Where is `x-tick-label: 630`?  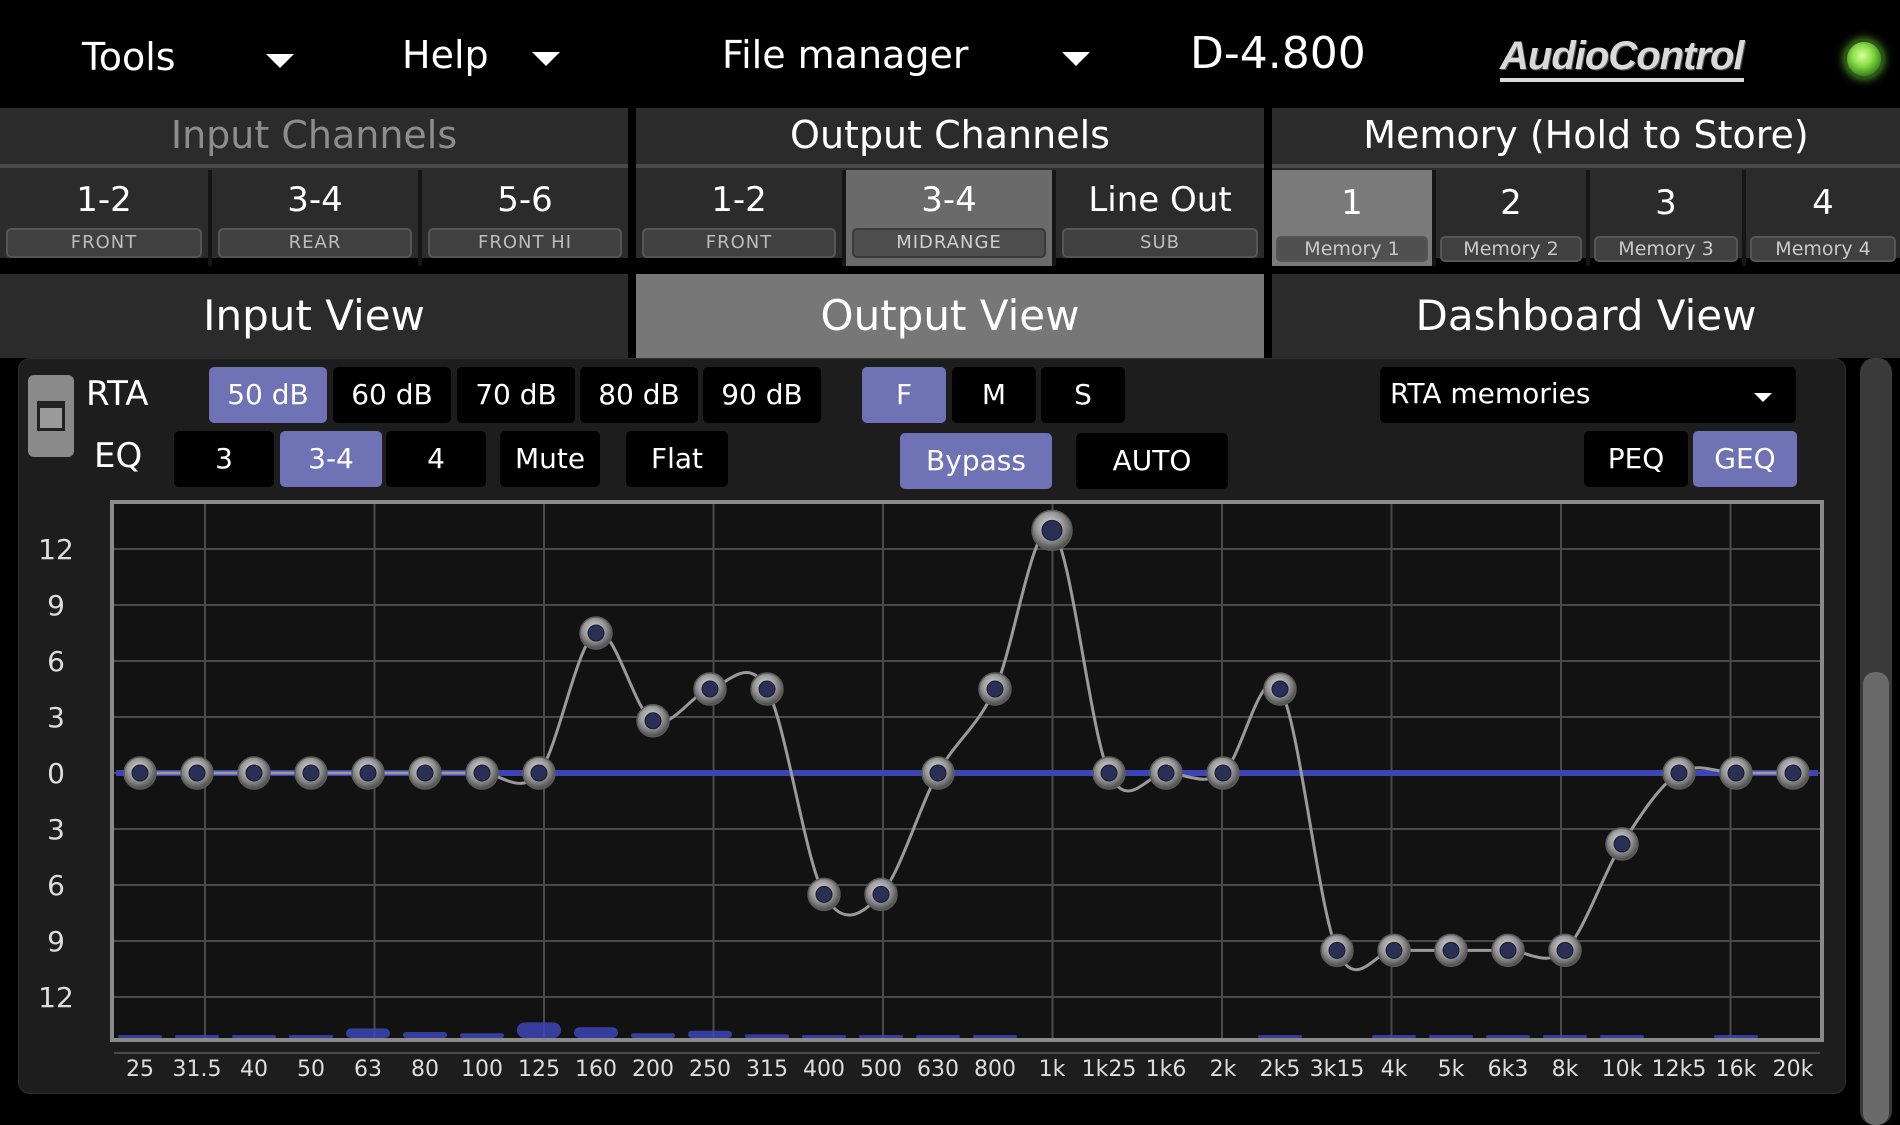 x-tick-label: 630 is located at coordinates (938, 1069).